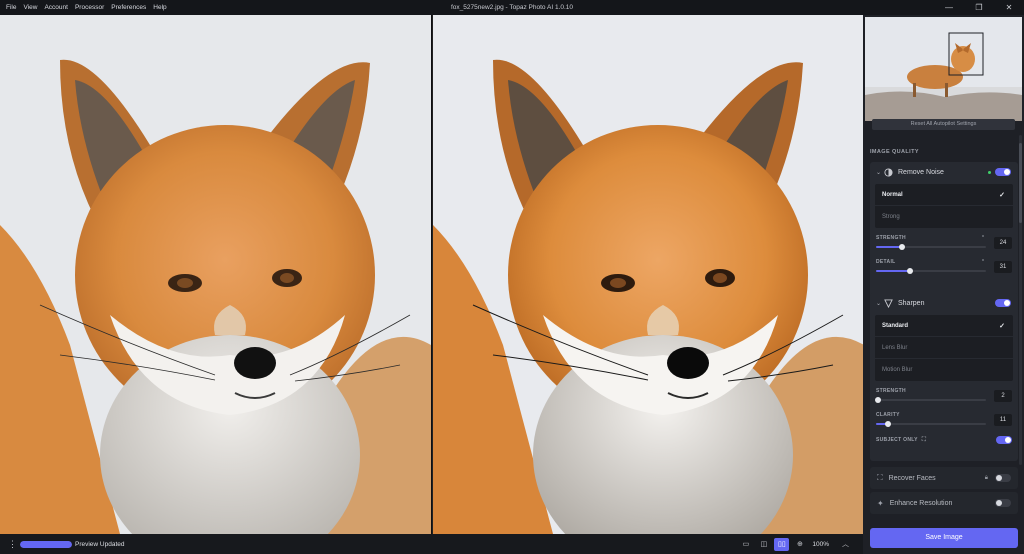 The image size is (1024, 554). Describe the element at coordinates (1003, 172) in the screenshot. I see `remove-noise-toggle` at that location.